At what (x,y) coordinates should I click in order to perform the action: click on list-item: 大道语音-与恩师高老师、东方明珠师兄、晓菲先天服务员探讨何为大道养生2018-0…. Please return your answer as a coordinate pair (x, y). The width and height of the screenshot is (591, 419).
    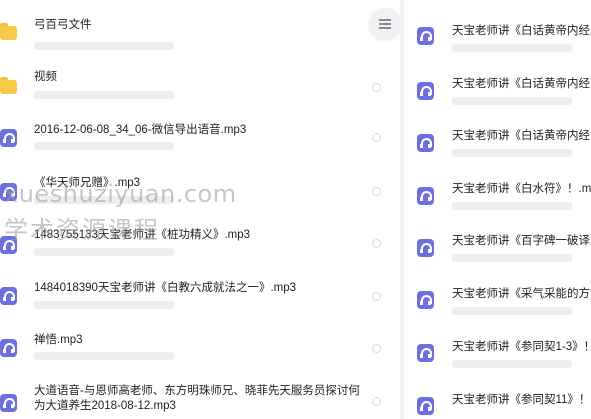
    Looking at the image, I should click on (200, 395).